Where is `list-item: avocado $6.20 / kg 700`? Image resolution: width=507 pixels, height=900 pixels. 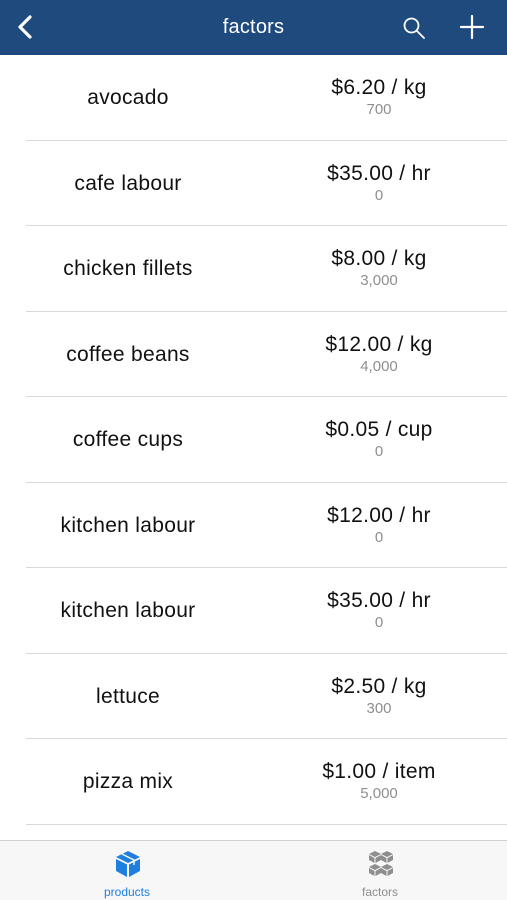 list-item: avocado $6.20 / kg 700 is located at coordinates (253, 98).